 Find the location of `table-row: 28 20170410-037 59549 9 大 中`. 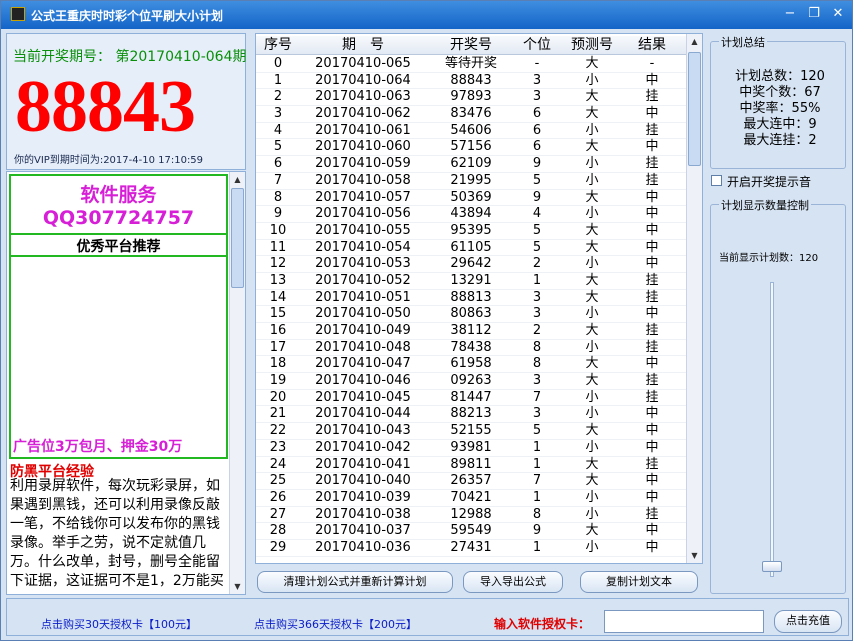

table-row: 28 20170410-037 59549 9 大 中 is located at coordinates (471, 531).